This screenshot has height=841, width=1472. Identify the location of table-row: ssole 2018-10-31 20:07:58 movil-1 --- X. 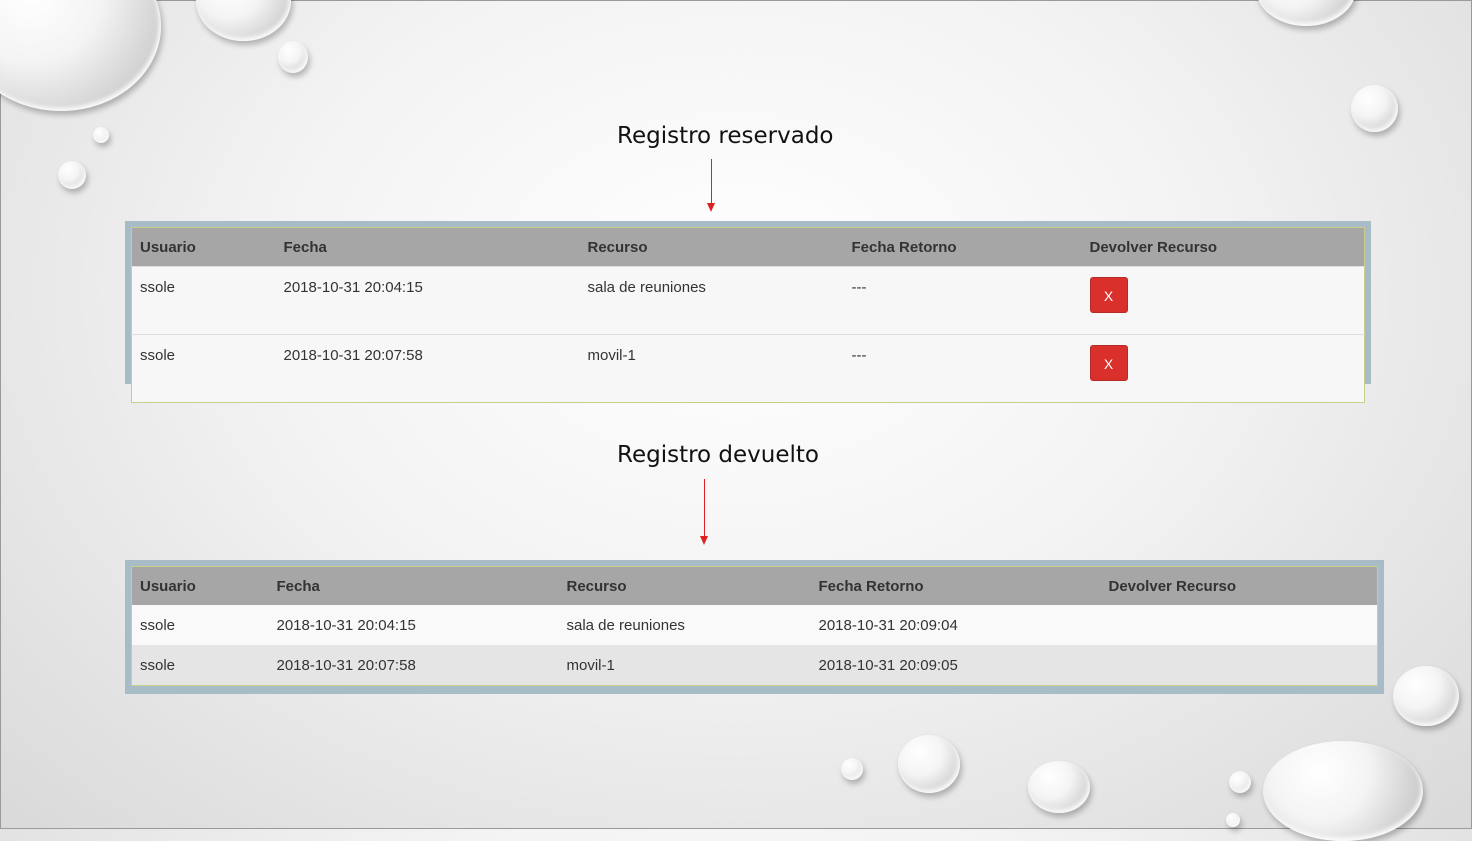
(748, 368).